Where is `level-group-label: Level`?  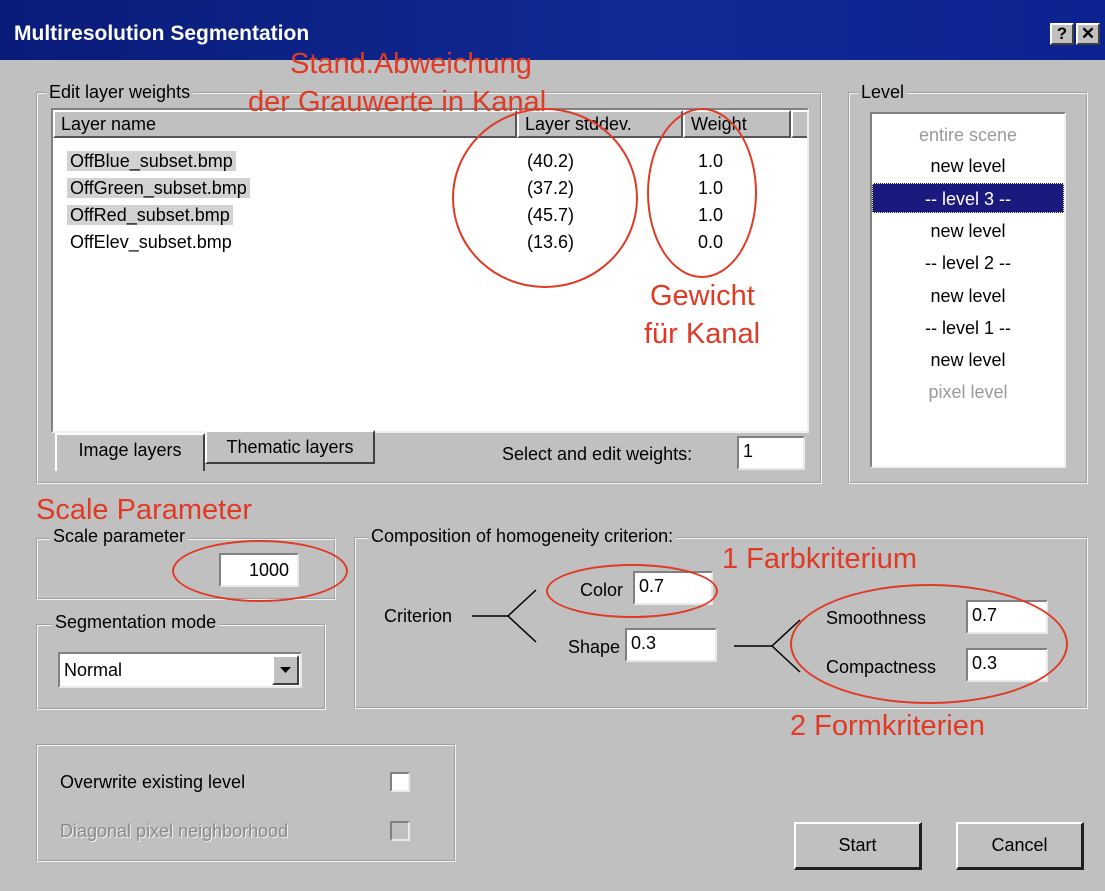
level-group-label: Level is located at coordinates (883, 92).